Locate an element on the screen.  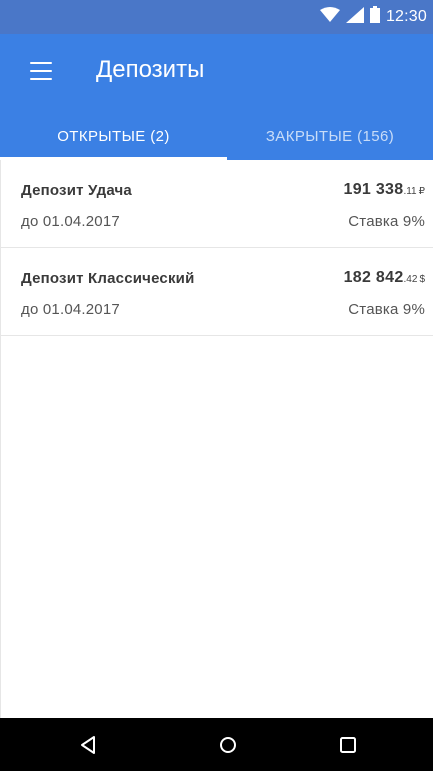
recents-icon is located at coordinates (348, 745).